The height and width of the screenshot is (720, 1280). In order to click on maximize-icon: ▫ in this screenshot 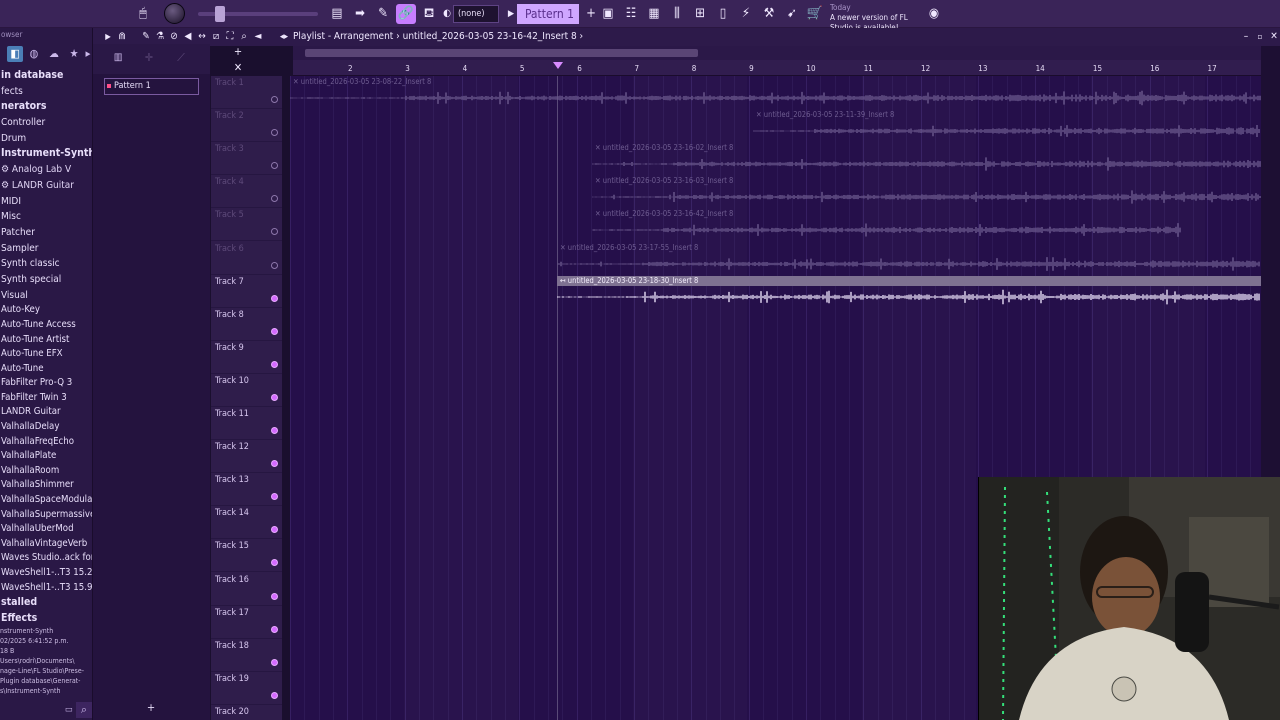, I will do `click(1260, 37)`.